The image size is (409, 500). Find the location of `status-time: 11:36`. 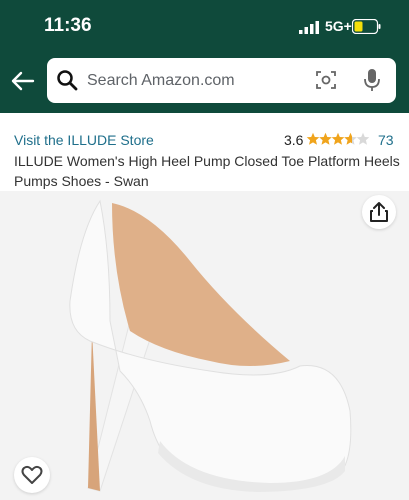

status-time: 11:36 is located at coordinates (68, 25).